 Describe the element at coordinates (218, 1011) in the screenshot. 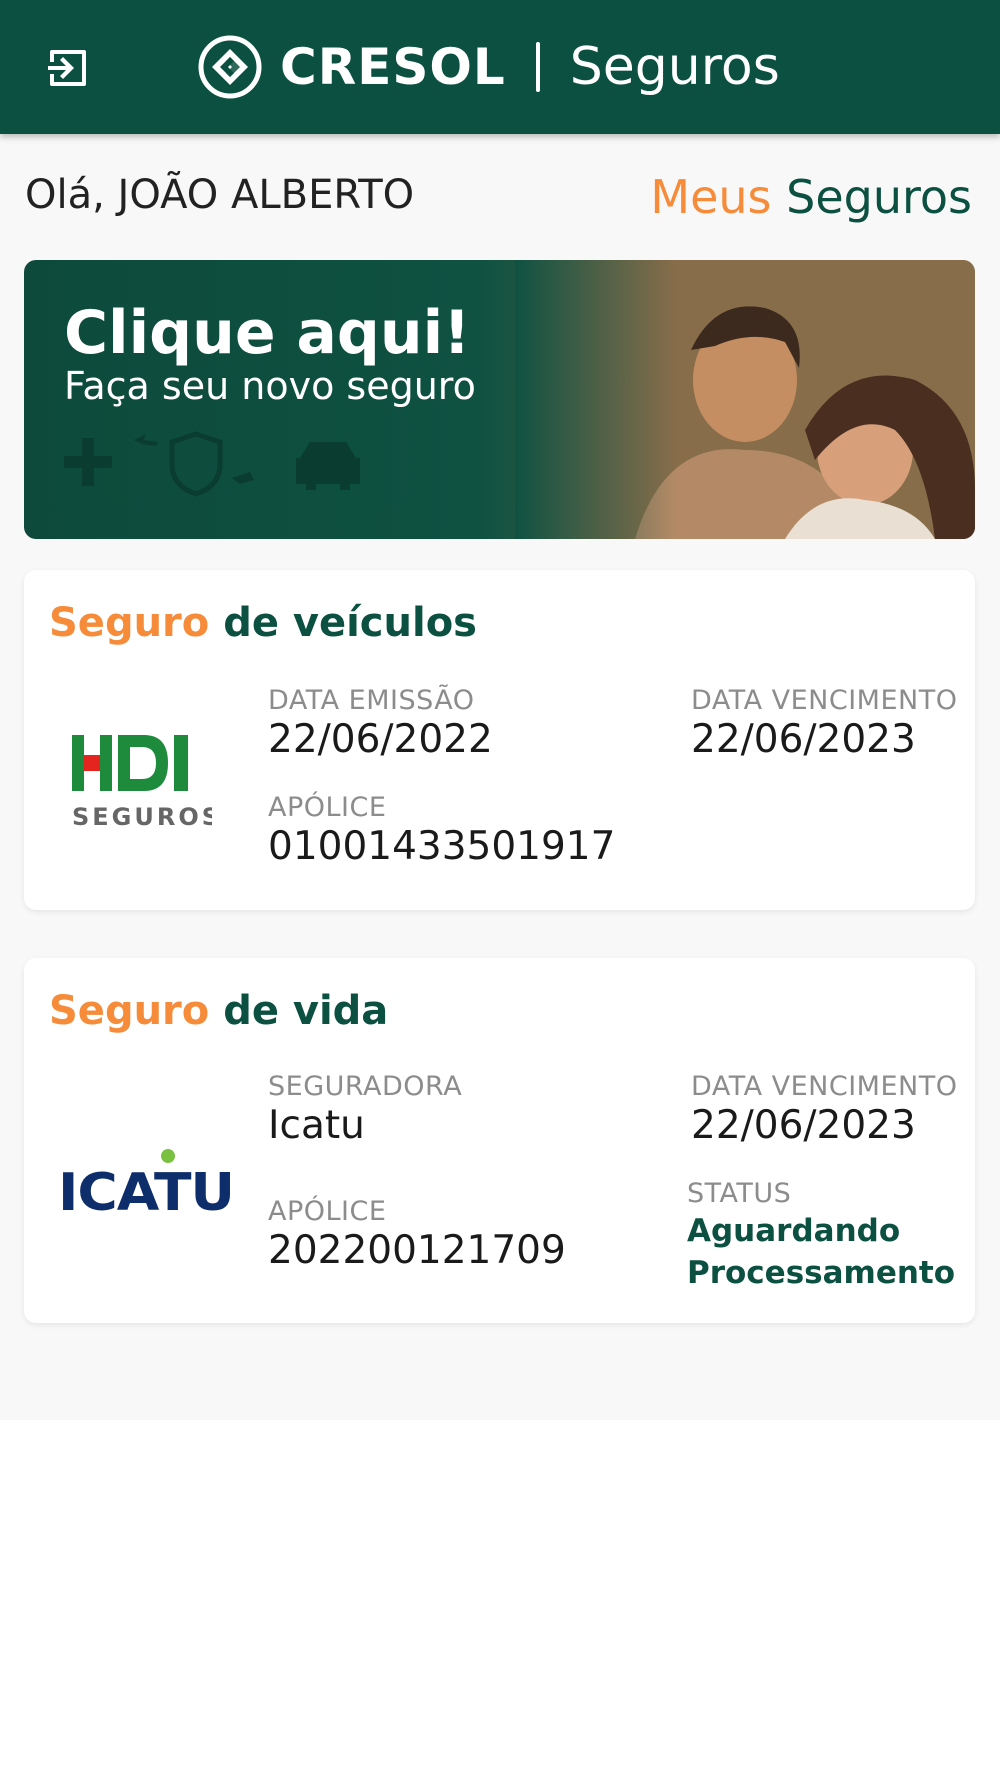

I see `card-title: Seguro de vida` at that location.